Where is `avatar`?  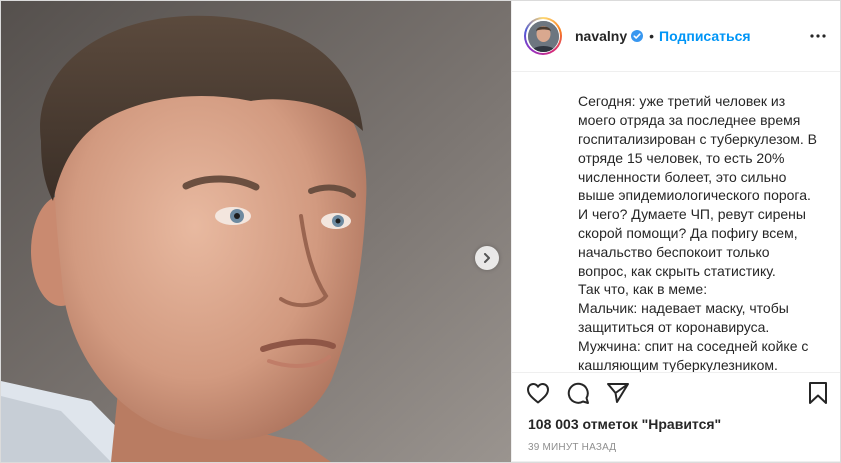
avatar is located at coordinates (543, 36).